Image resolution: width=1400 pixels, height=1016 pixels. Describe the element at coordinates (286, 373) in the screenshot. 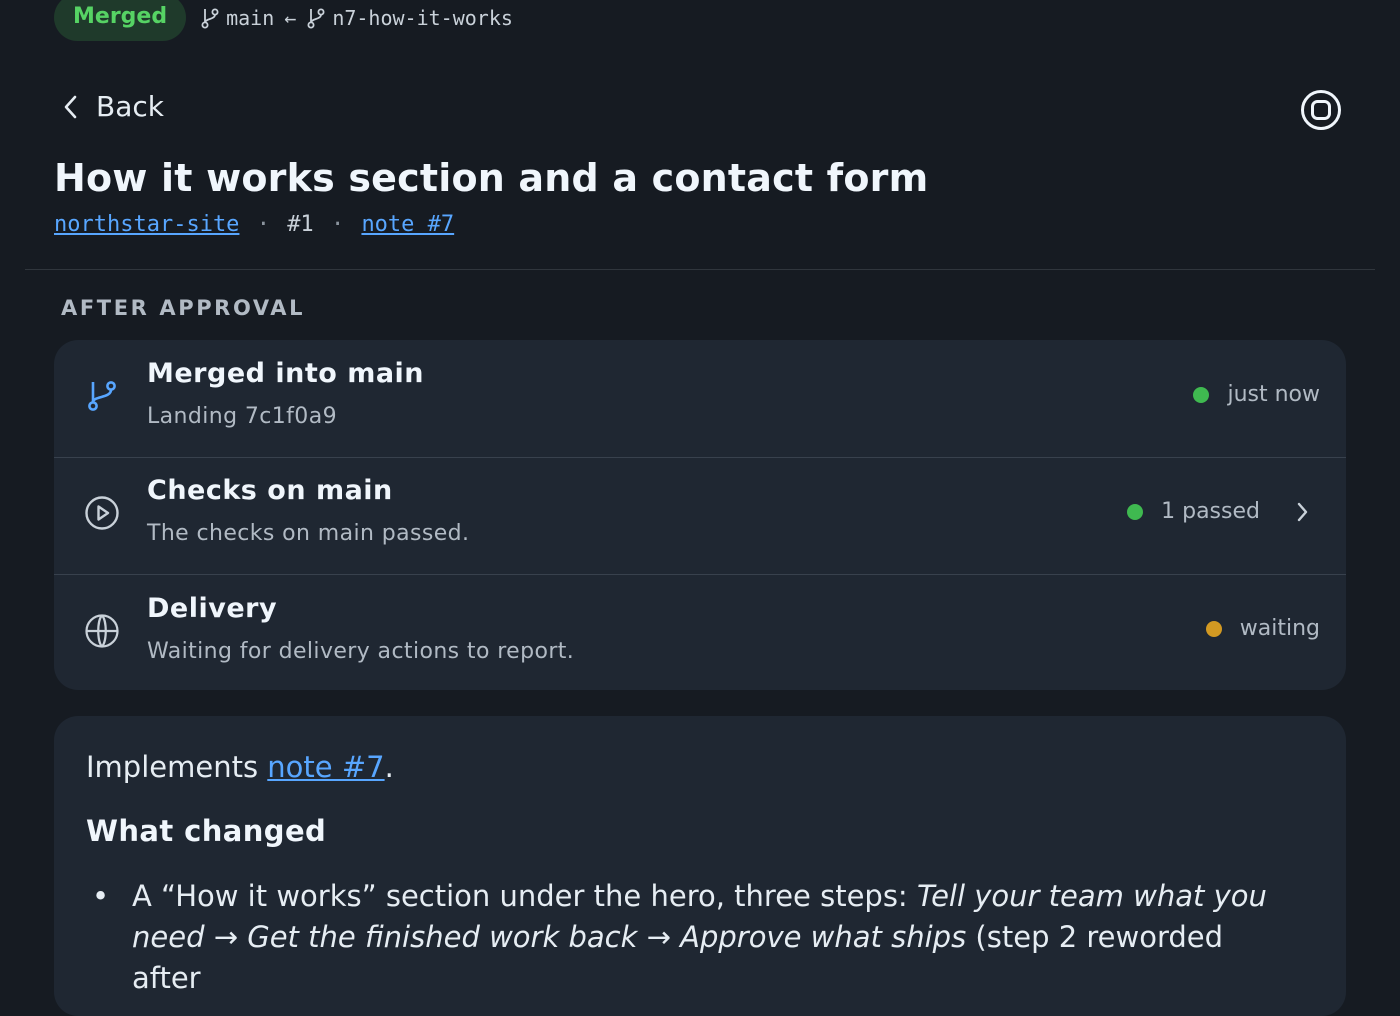

I see `row-title: Merged into main` at that location.